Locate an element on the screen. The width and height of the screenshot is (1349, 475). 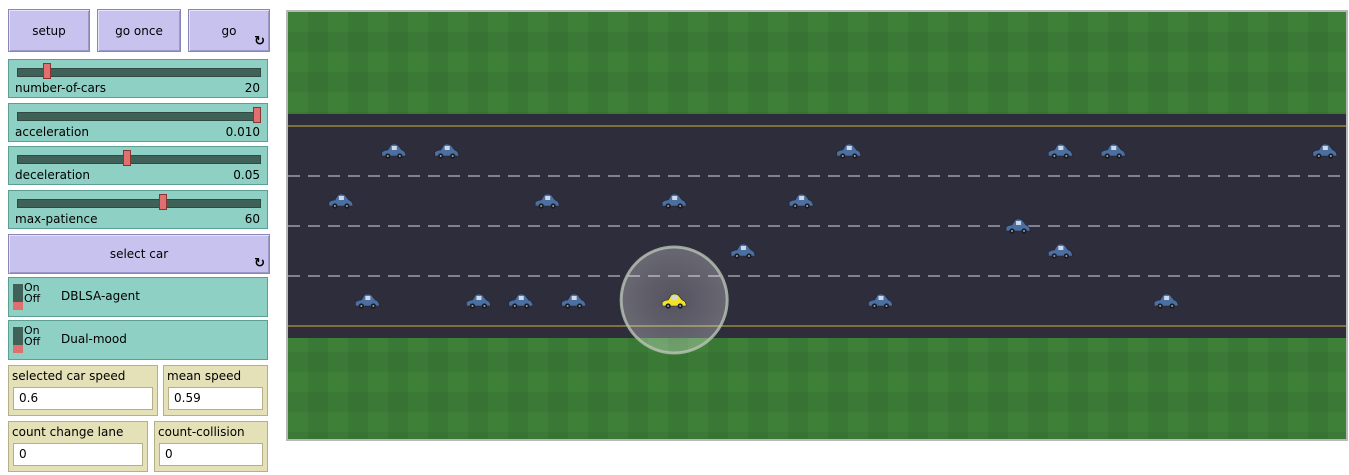
count-collision-monitor: count-collision 0 is located at coordinates (211, 446).